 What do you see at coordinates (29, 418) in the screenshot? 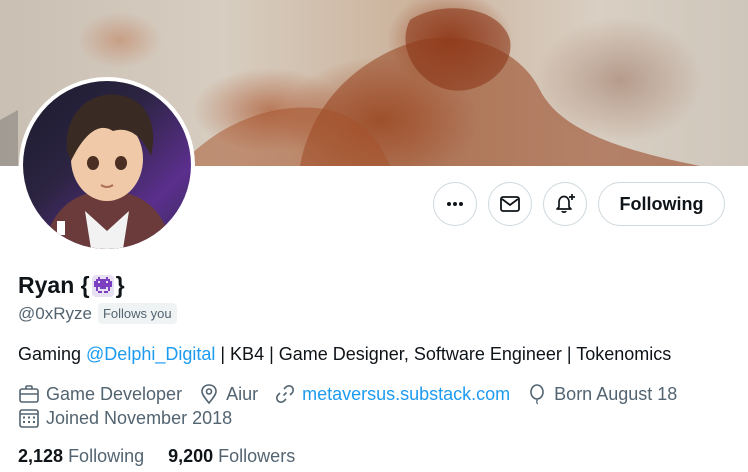
I see `calendar-icon` at bounding box center [29, 418].